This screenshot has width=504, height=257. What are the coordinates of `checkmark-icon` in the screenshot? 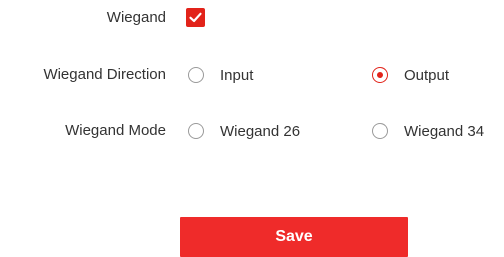 It's located at (195, 17).